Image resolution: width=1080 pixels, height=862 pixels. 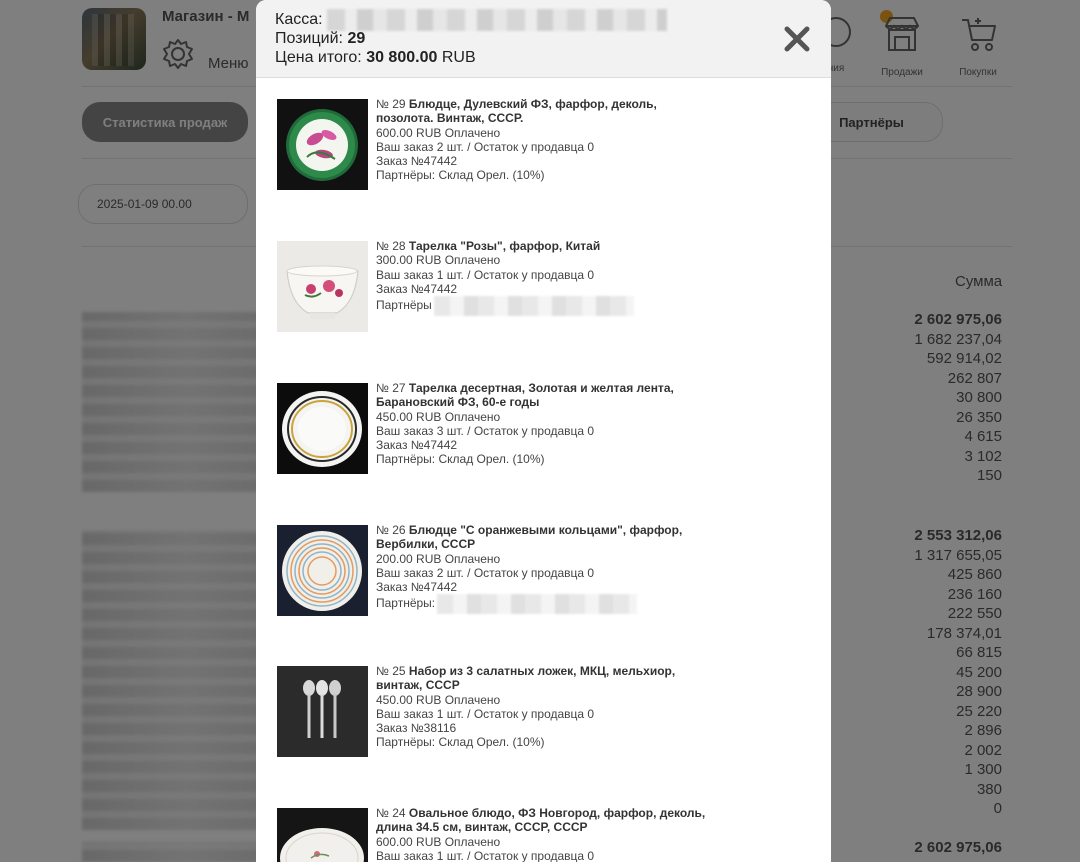 I want to click on item-number: № 25, so click(x=391, y=671).